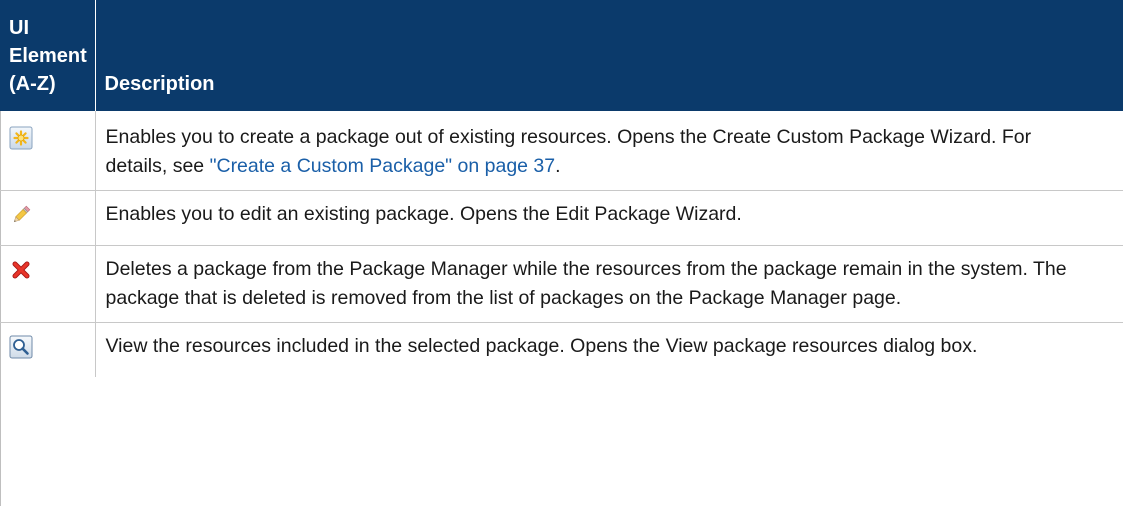 This screenshot has height=506, width=1123. Describe the element at coordinates (48, 55) in the screenshot. I see `column-header-ui-element: UI Element (A-Z)` at that location.